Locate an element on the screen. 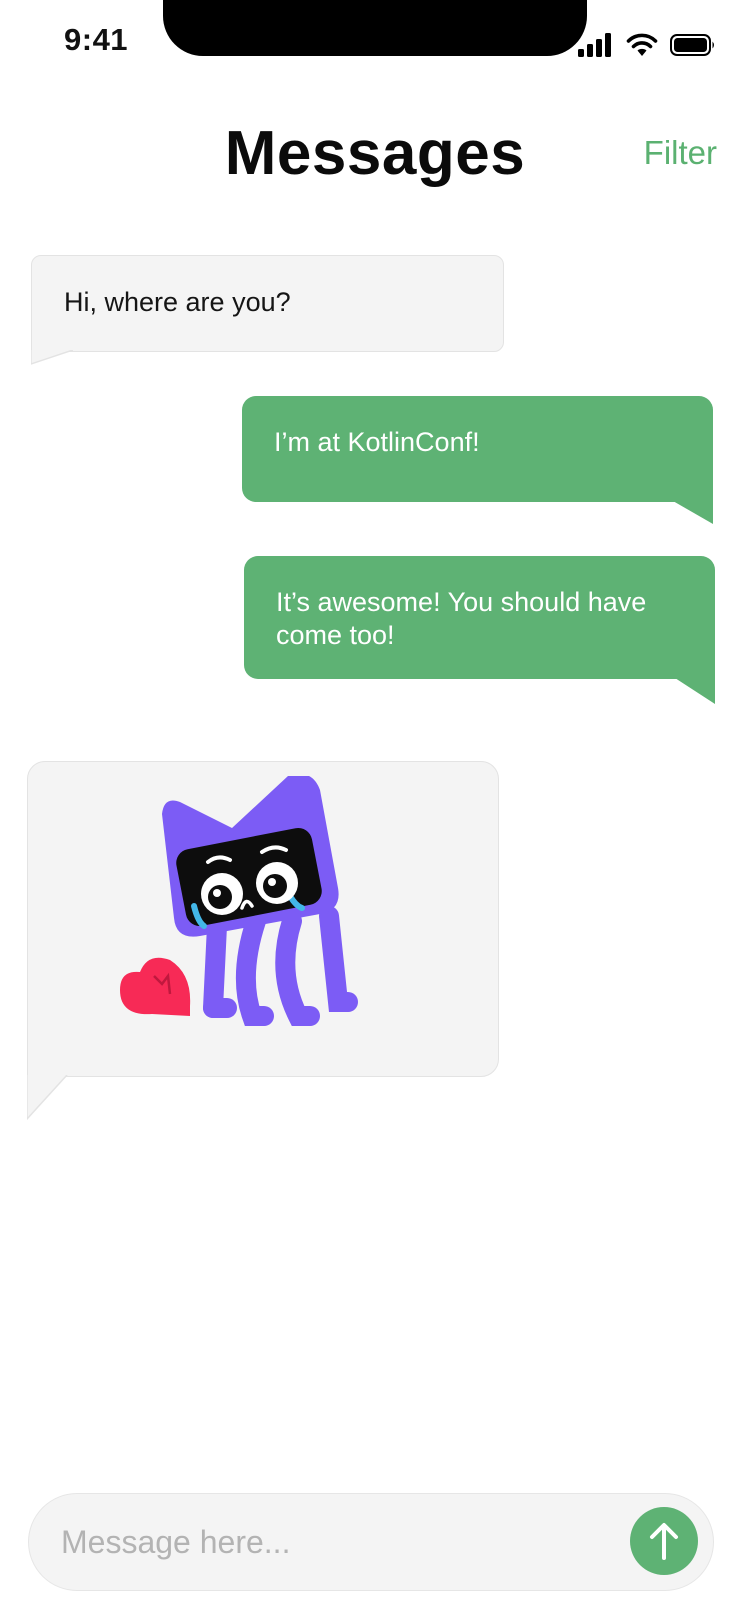 The height and width of the screenshot is (1624, 750). arrow-up-icon is located at coordinates (664, 1541).